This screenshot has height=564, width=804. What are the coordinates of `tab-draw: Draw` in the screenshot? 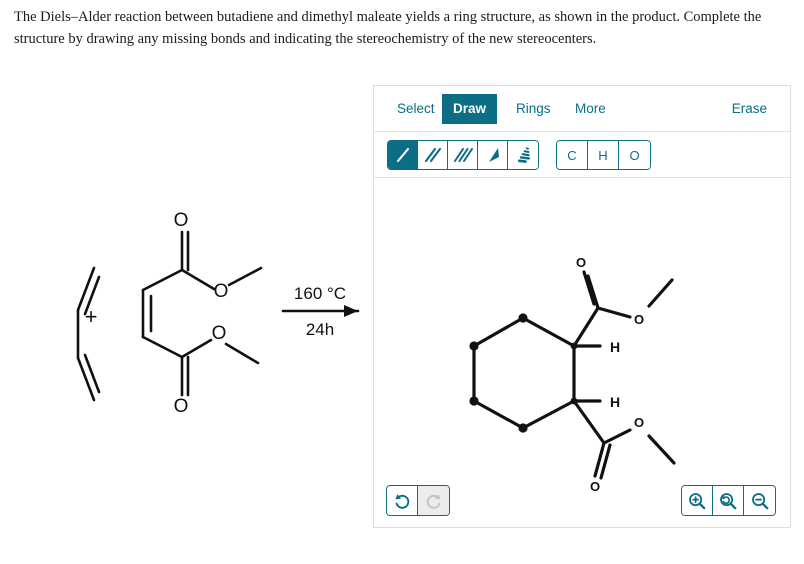 It's located at (470, 109).